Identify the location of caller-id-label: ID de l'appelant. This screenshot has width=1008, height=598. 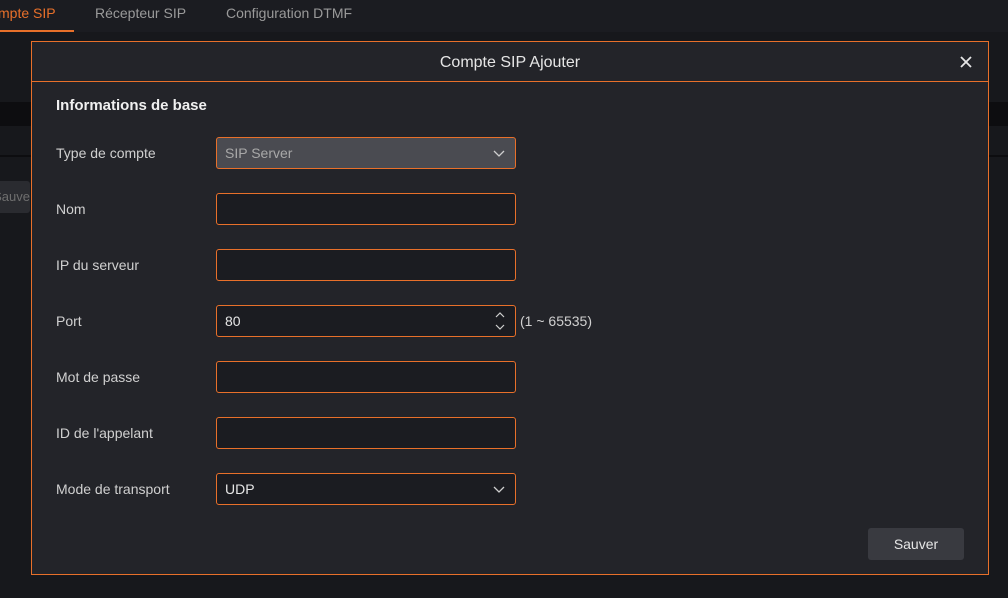
(104, 433).